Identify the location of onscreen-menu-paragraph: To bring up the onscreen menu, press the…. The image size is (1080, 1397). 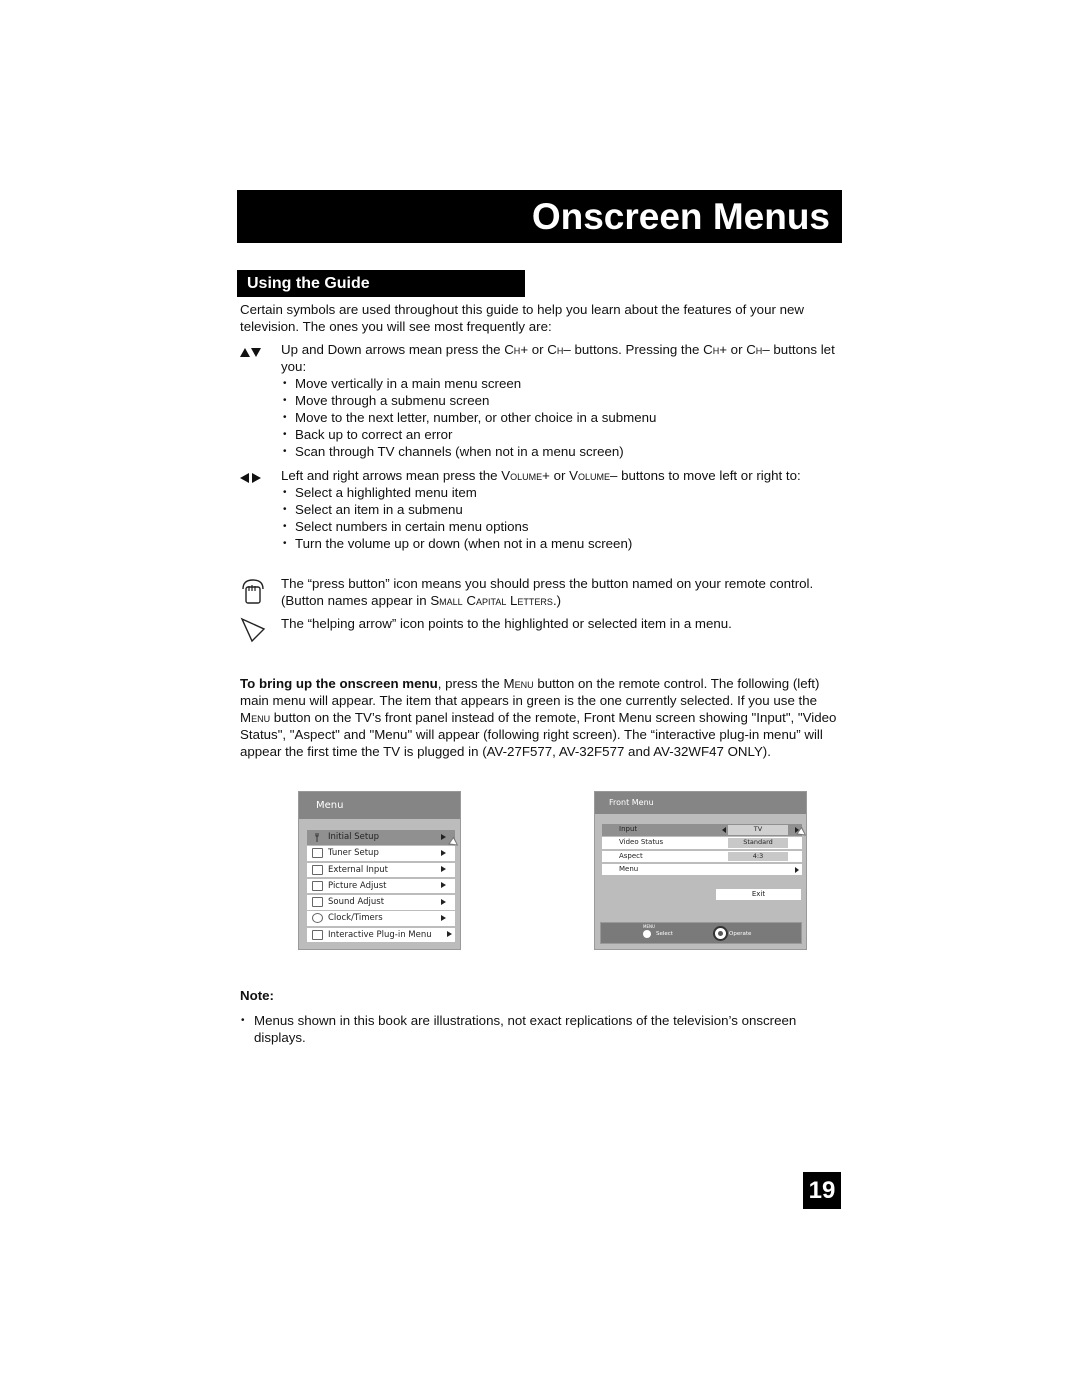
(538, 717).